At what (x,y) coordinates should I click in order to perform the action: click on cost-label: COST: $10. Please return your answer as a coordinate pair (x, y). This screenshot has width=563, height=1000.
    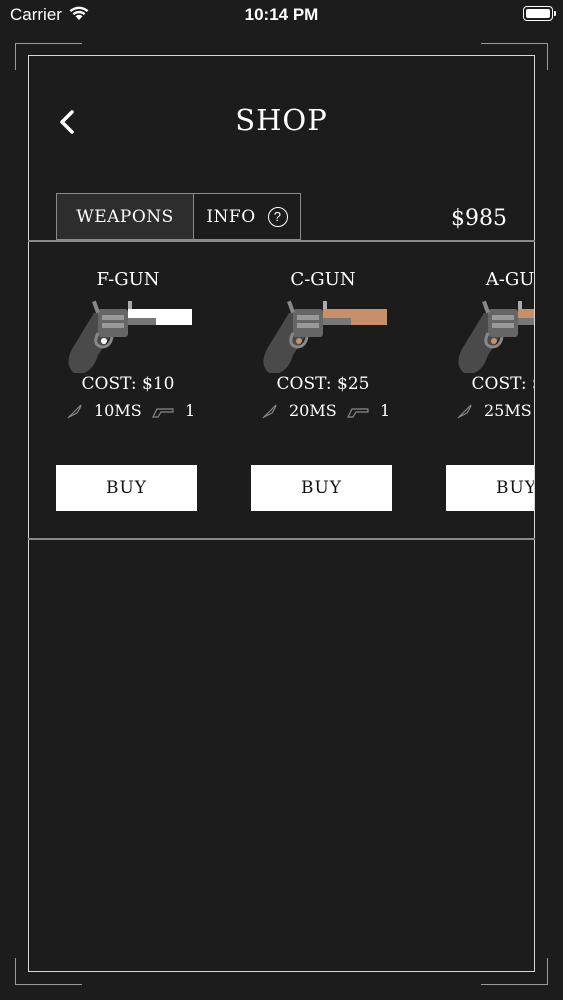
    Looking at the image, I should click on (128, 384).